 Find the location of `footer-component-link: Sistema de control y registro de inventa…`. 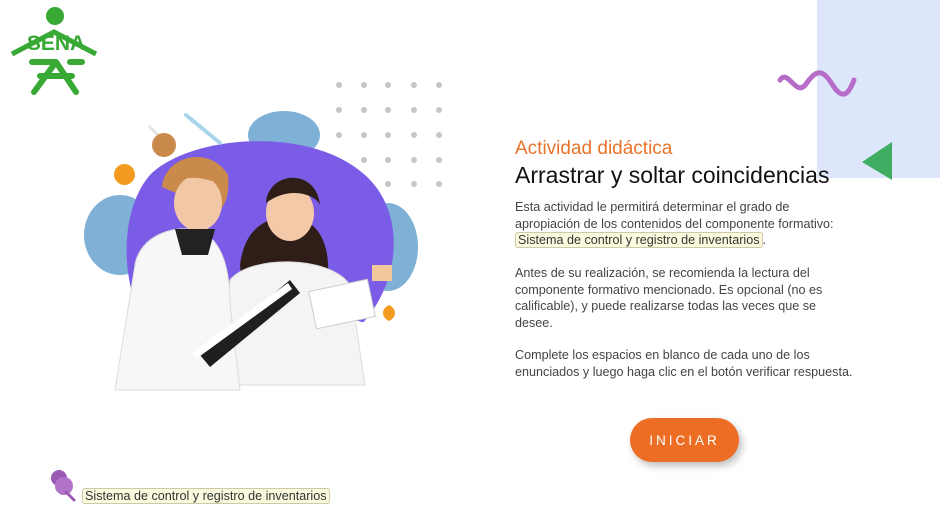

footer-component-link: Sistema de control y registro de inventa… is located at coordinates (206, 496).